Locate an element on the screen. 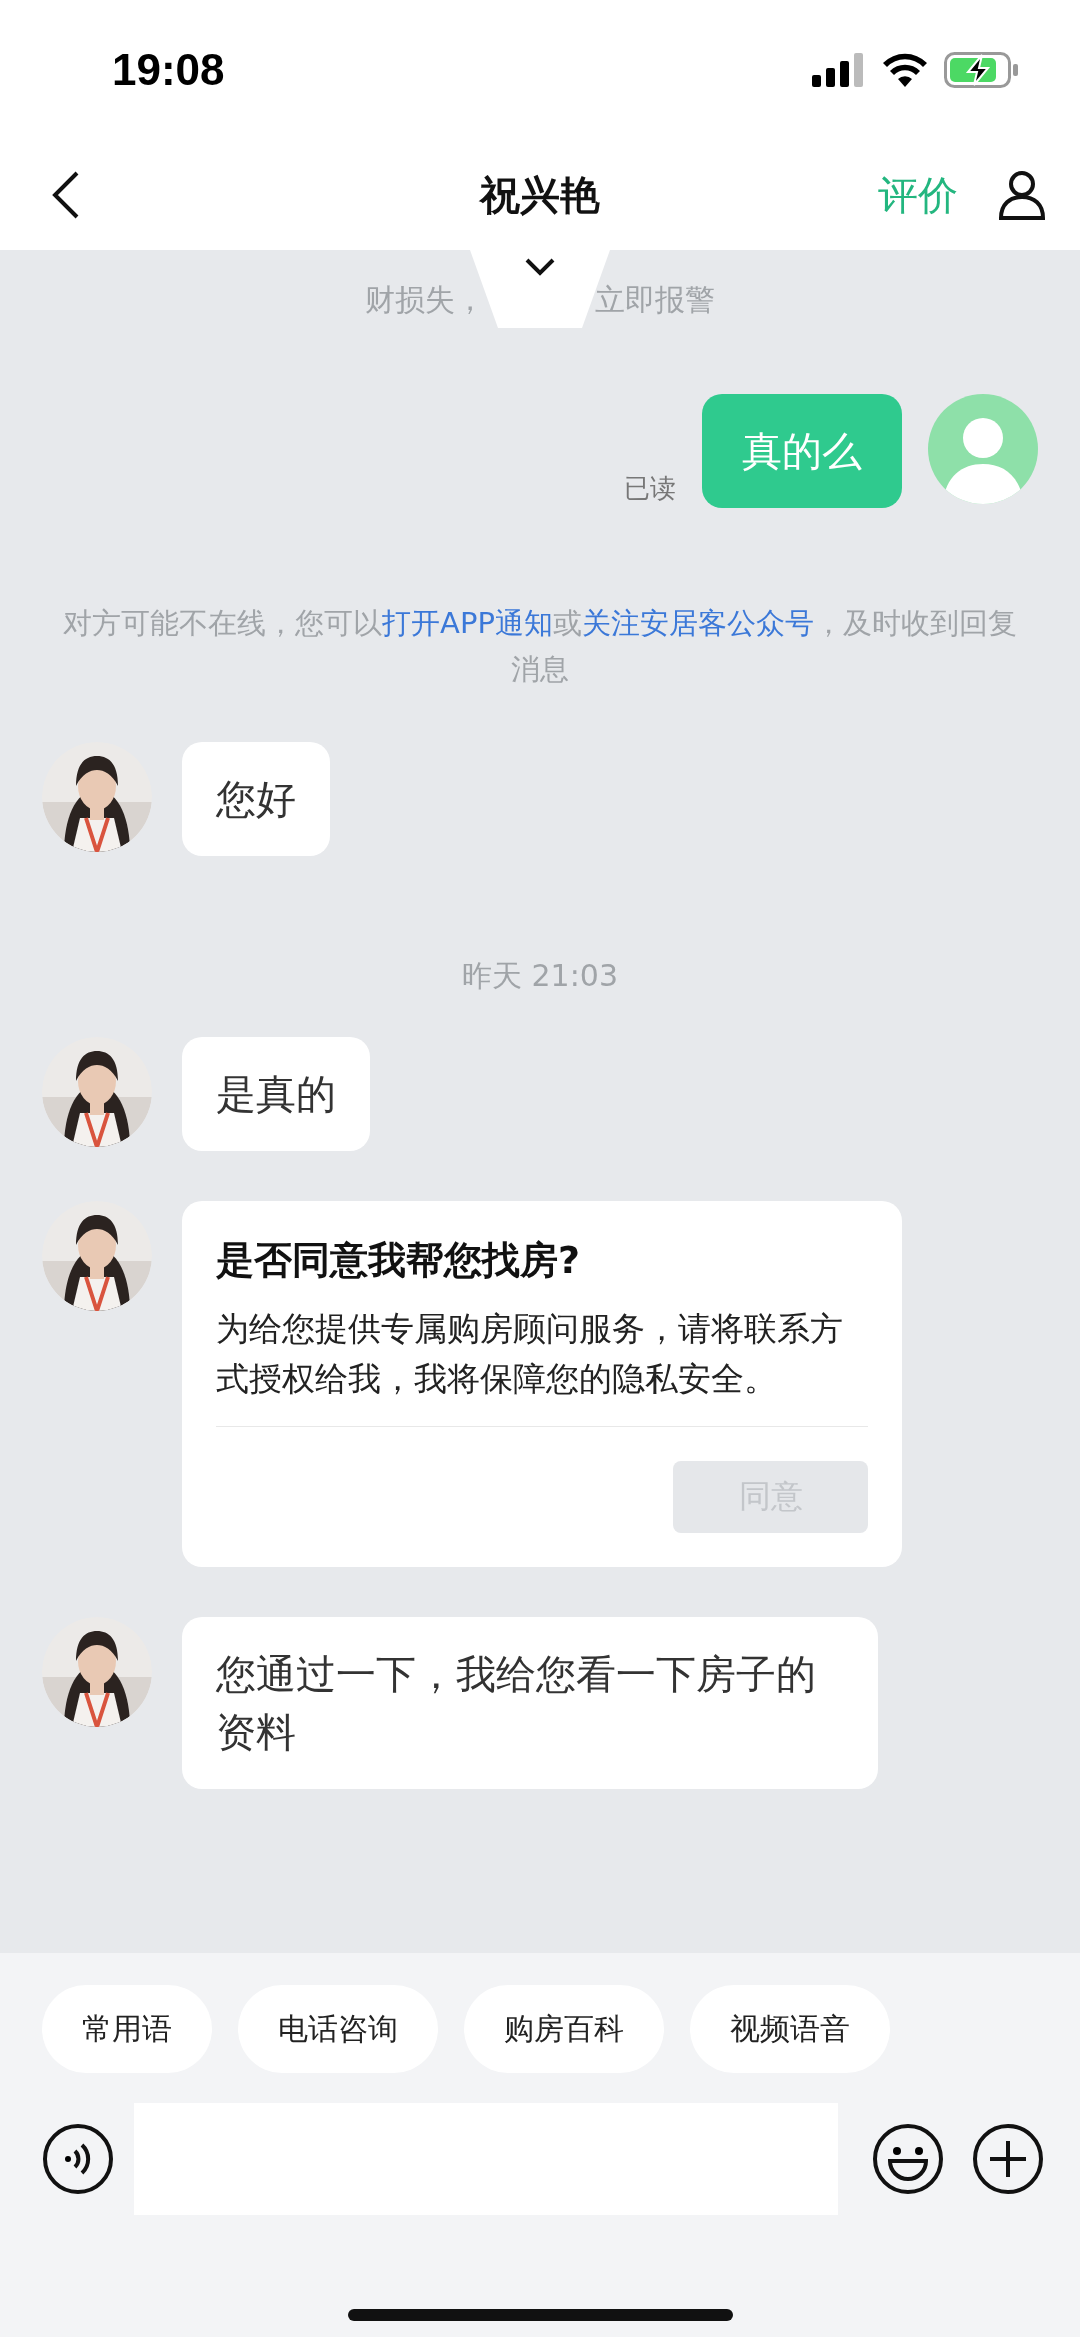 The width and height of the screenshot is (1080, 2337). chevron-down-icon is located at coordinates (540, 267).